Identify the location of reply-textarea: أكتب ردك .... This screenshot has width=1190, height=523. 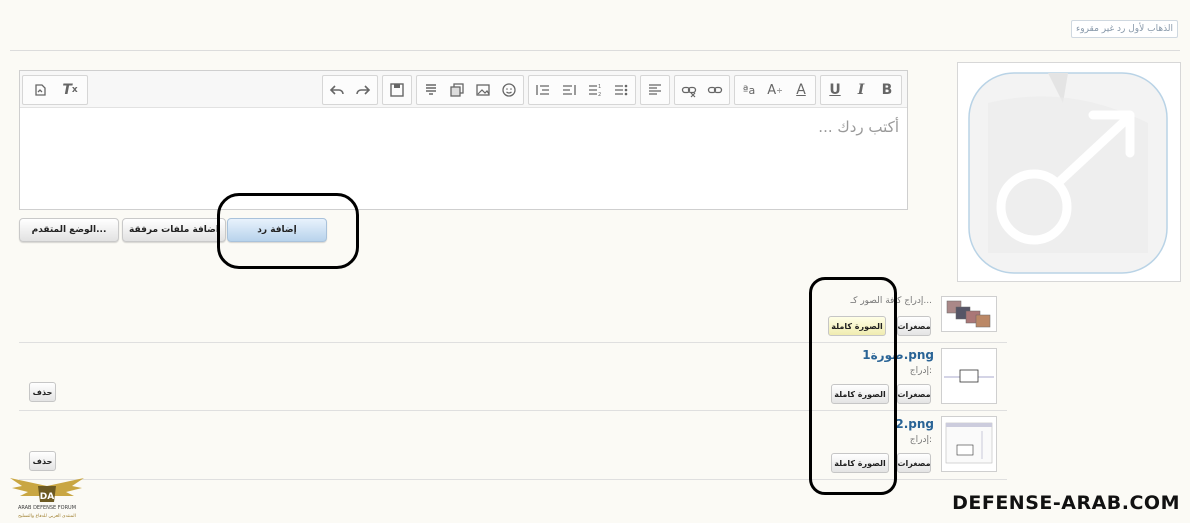
(463, 158).